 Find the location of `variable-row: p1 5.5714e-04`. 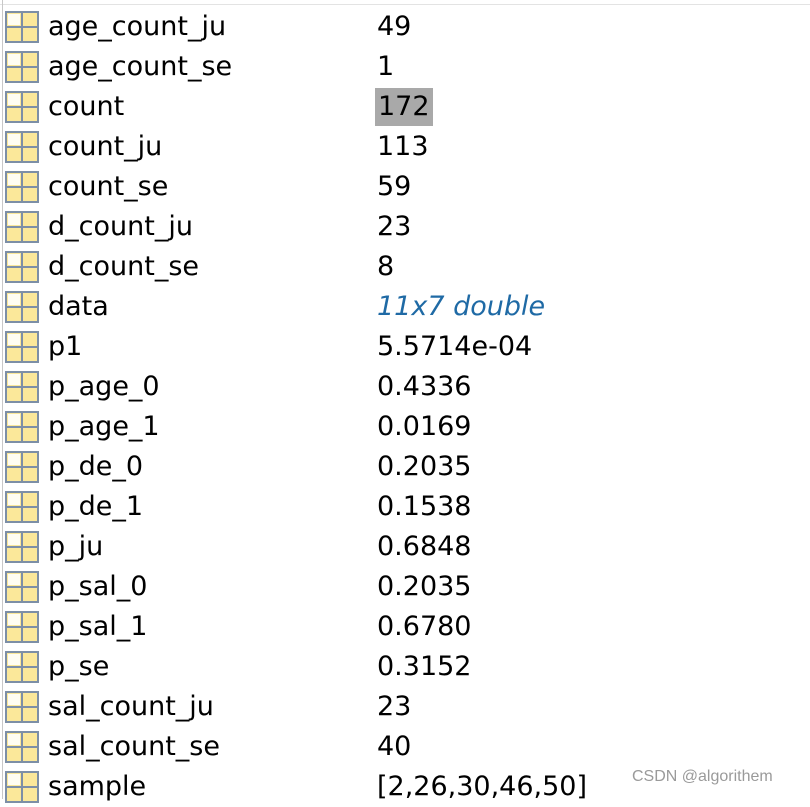

variable-row: p1 5.5714e-04 is located at coordinates (405, 347).